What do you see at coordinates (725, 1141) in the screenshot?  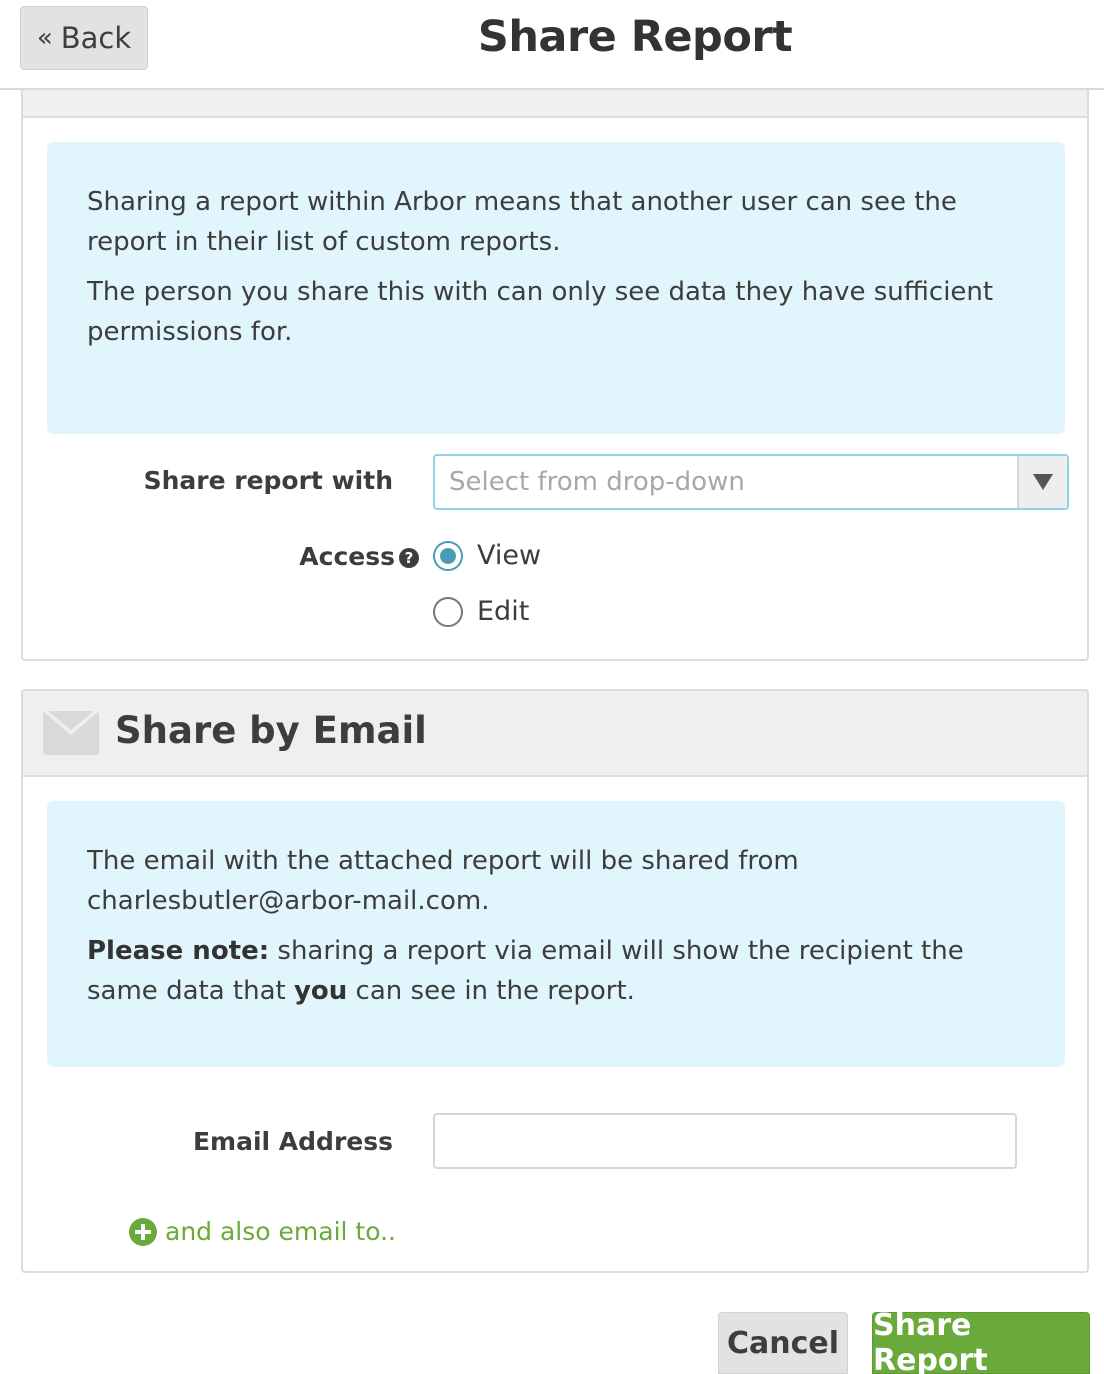 I see `email-address-input` at bounding box center [725, 1141].